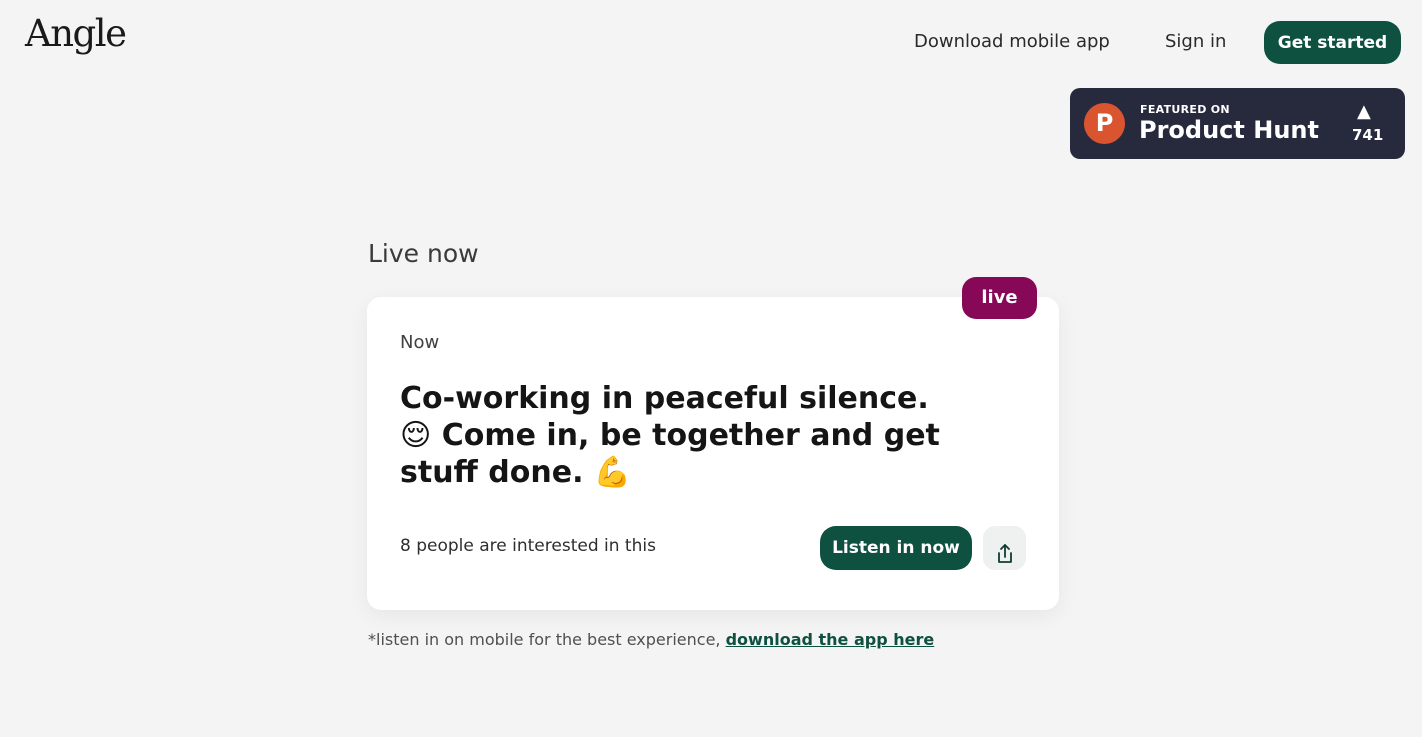  Describe the element at coordinates (420, 342) in the screenshot. I see `event-time: Now` at that location.